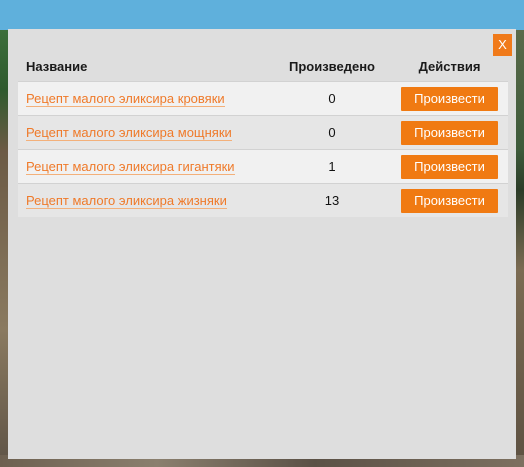 The image size is (524, 467). What do you see at coordinates (126, 201) in the screenshot?
I see `recipe-link-zhiznyaki: Рецепт малого эликсира жизняки` at bounding box center [126, 201].